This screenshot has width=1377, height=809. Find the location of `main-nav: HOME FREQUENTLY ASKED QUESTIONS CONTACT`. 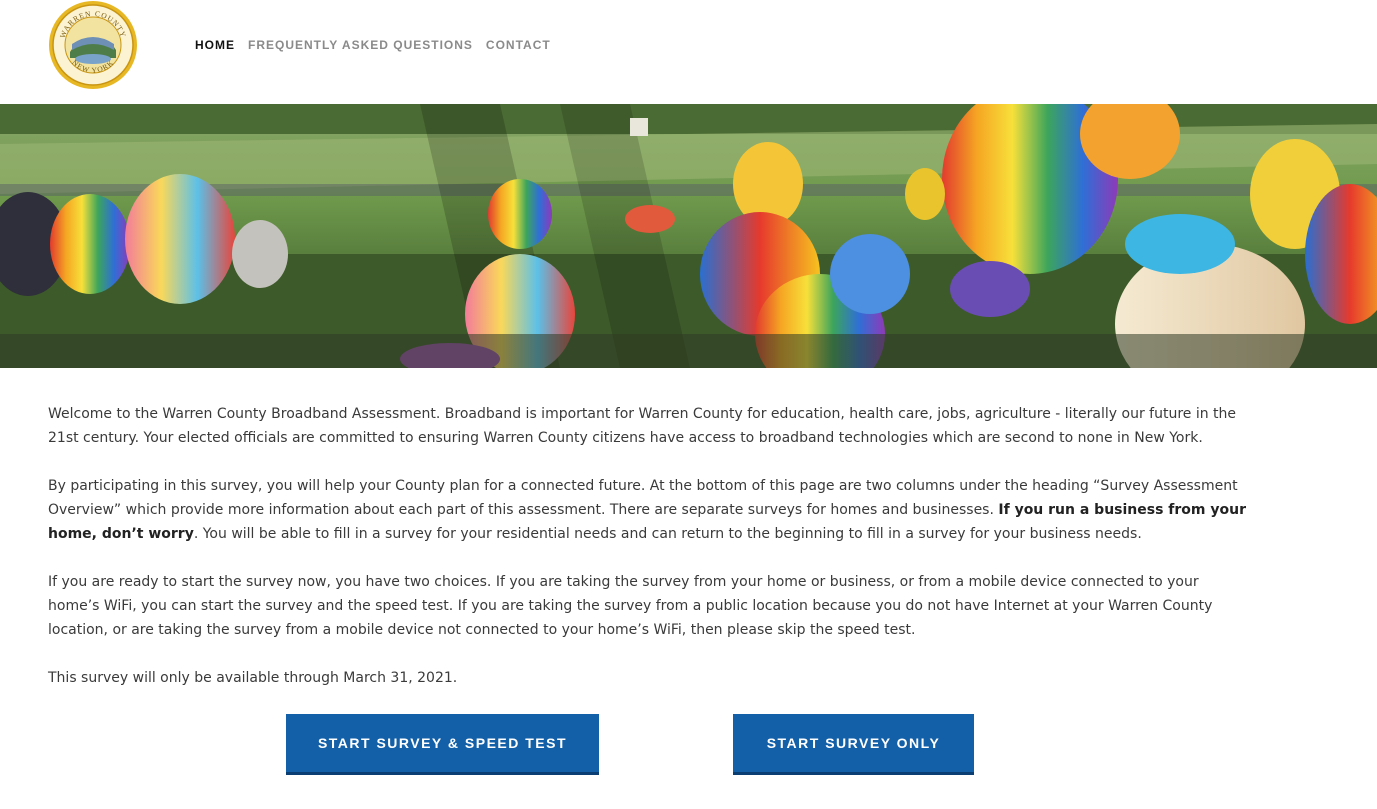

main-nav: HOME FREQUENTLY ASKED QUESTIONS CONTACT is located at coordinates (373, 45).